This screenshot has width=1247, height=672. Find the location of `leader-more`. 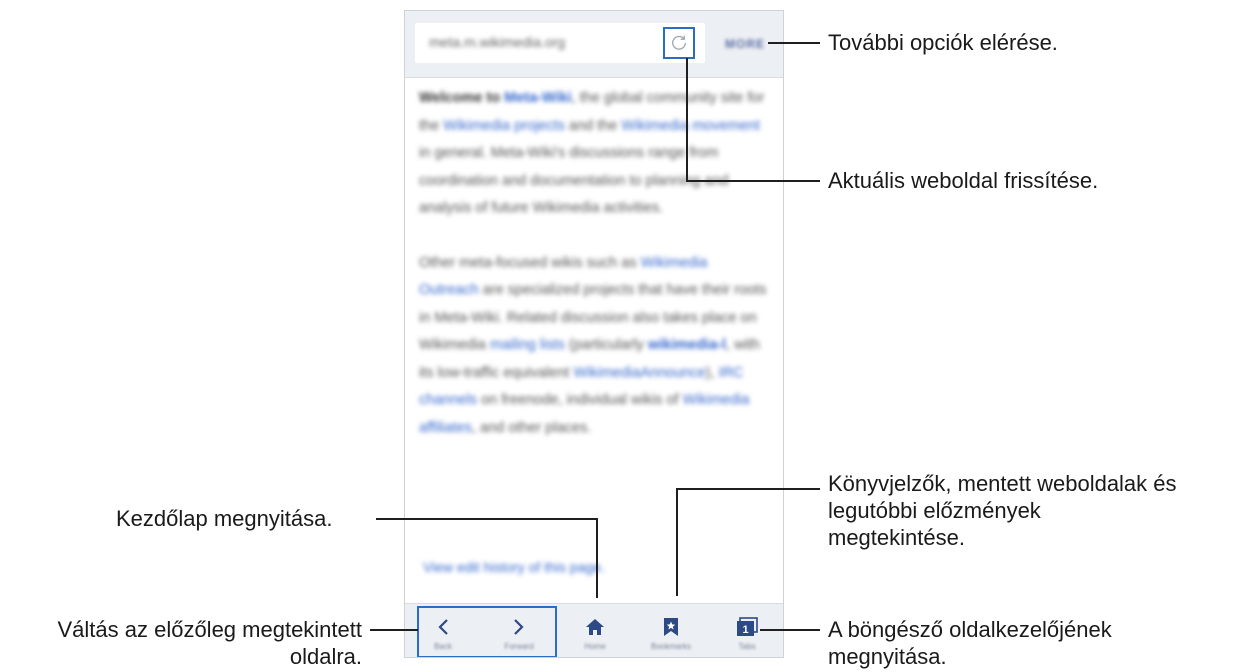

leader-more is located at coordinates (794, 43).